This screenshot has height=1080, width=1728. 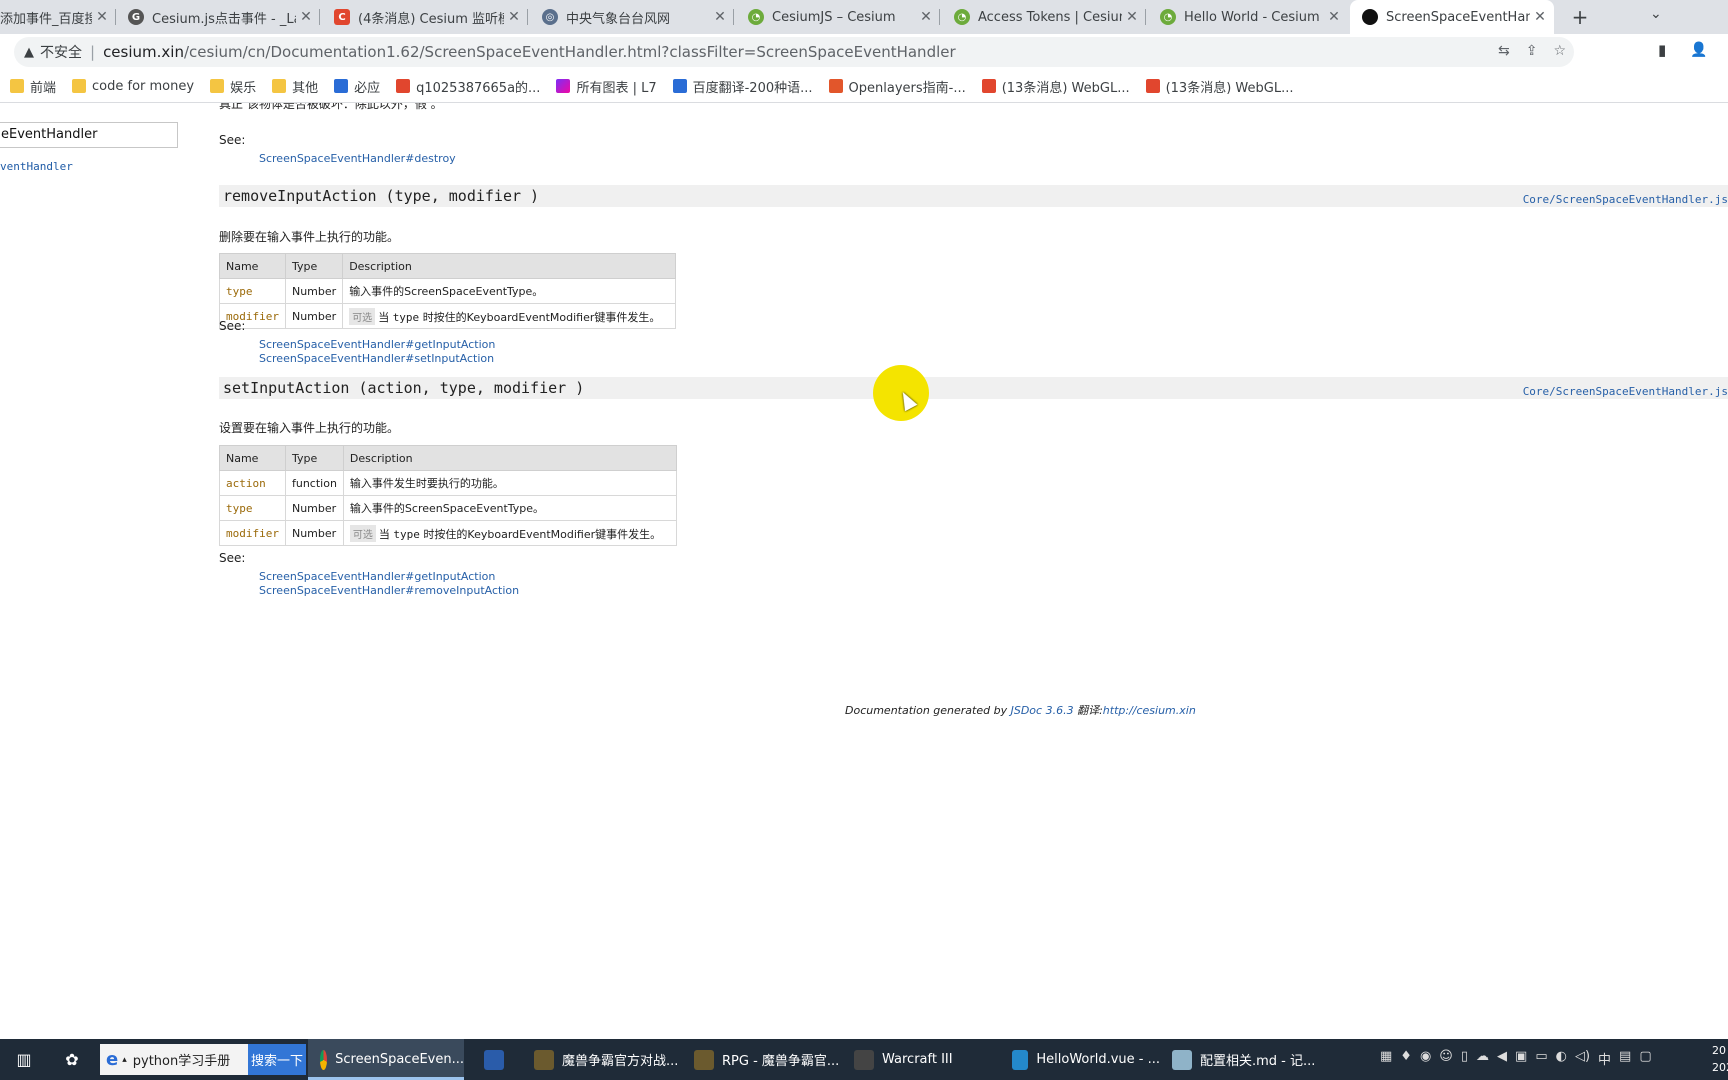 What do you see at coordinates (1656, 14) in the screenshot?
I see `tab-search-chevron-icon: ⌄` at bounding box center [1656, 14].